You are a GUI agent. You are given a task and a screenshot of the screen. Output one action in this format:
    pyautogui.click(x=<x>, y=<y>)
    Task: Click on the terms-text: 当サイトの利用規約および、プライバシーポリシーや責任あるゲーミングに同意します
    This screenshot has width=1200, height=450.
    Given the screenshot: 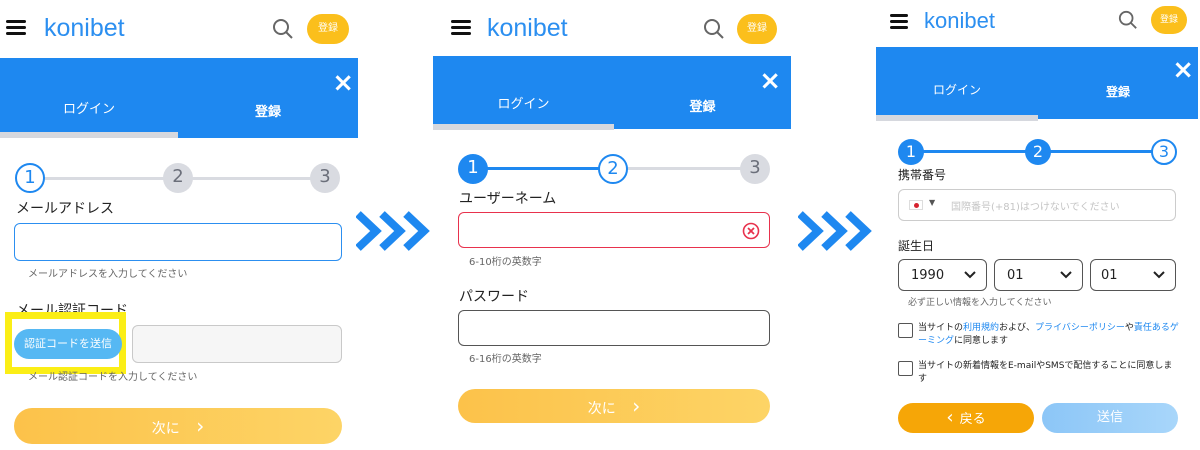 What is the action you would take?
    pyautogui.click(x=1049, y=335)
    